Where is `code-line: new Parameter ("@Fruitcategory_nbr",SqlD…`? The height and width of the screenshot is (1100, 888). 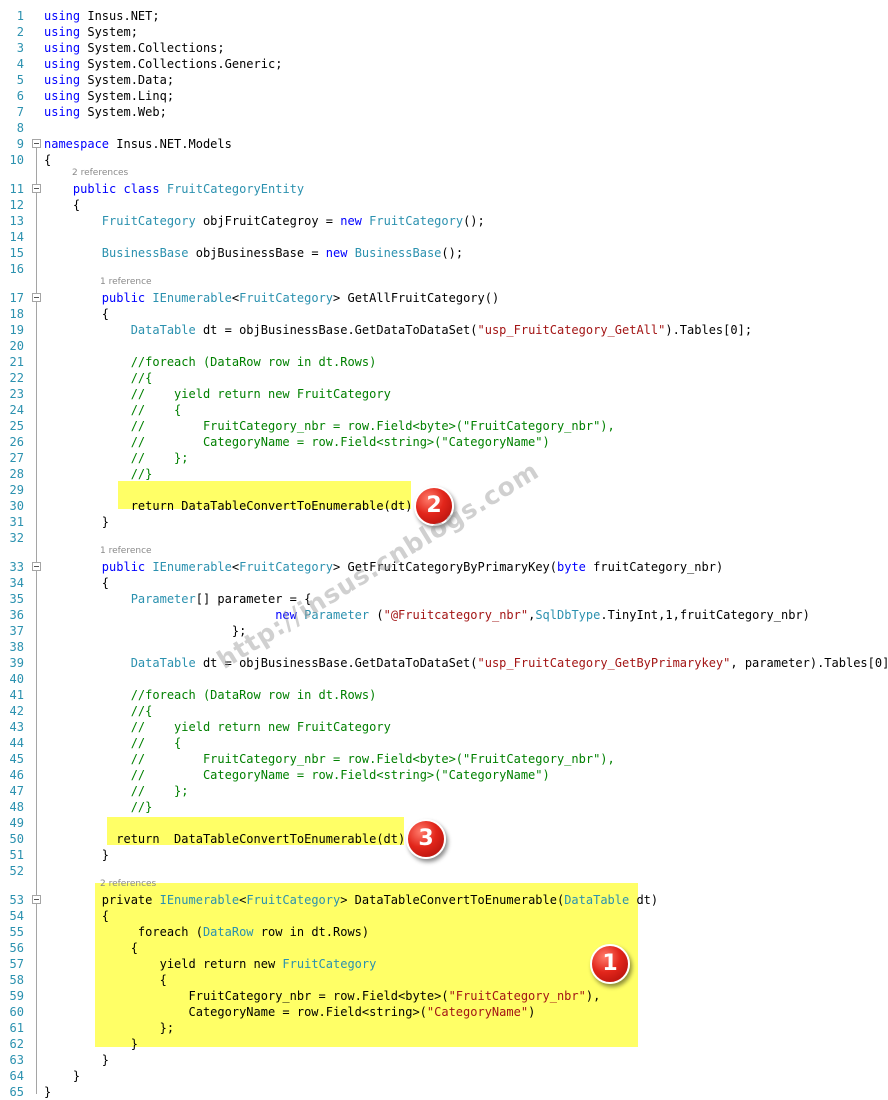 code-line: new Parameter ("@Fruitcategory_nbr",SqlD… is located at coordinates (427, 615).